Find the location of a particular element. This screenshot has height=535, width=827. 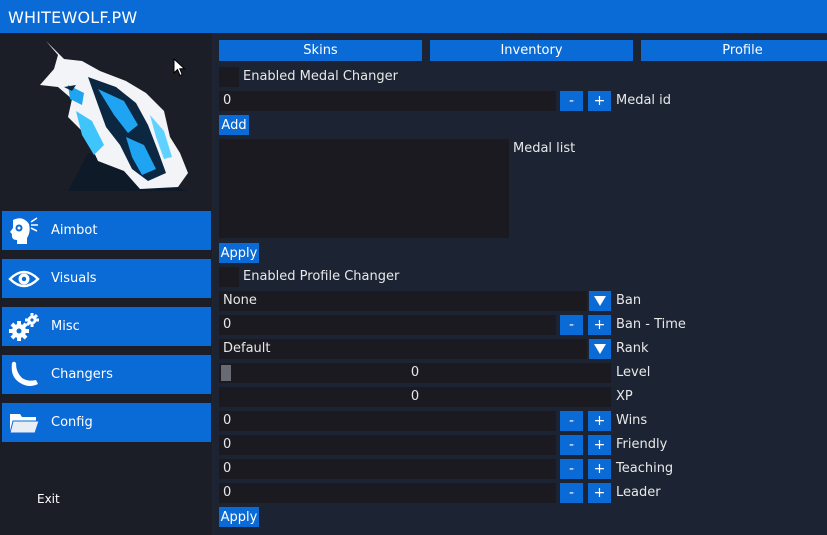

leader-label: Leader is located at coordinates (638, 492).